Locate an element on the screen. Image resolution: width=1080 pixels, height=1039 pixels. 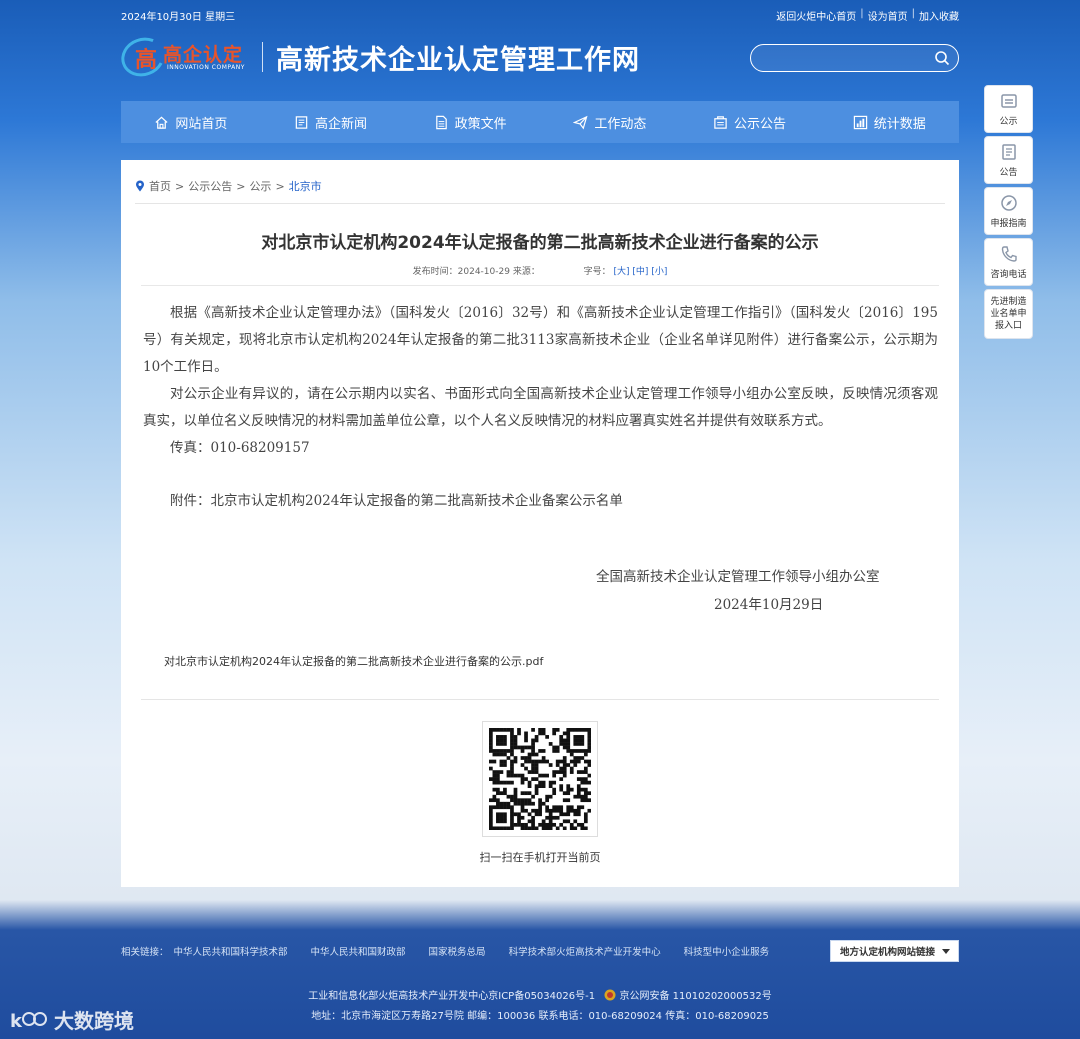
watermark-logo-icon: k is located at coordinates (28, 1021).